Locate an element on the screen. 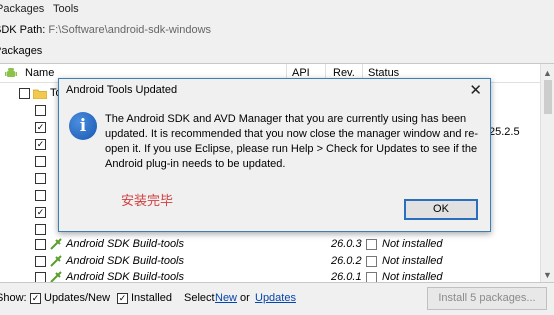  android-icon is located at coordinates (11, 72).